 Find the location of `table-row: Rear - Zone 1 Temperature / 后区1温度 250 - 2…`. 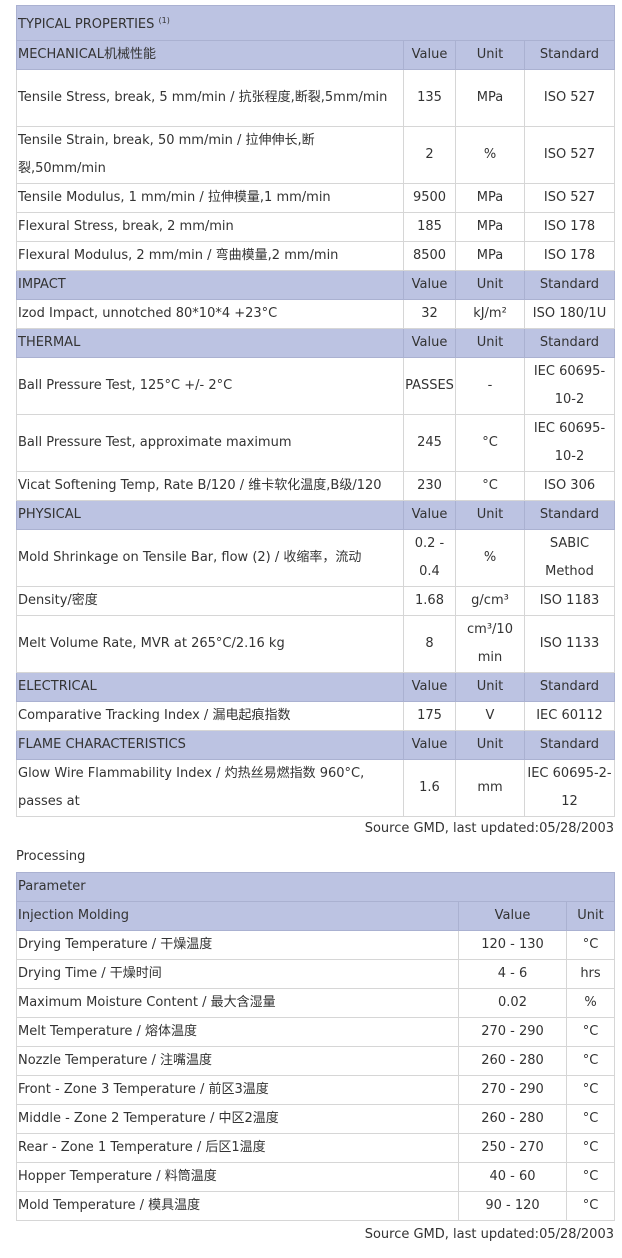

table-row: Rear - Zone 1 Temperature / 后区1温度 250 - 2… is located at coordinates (315, 1148).